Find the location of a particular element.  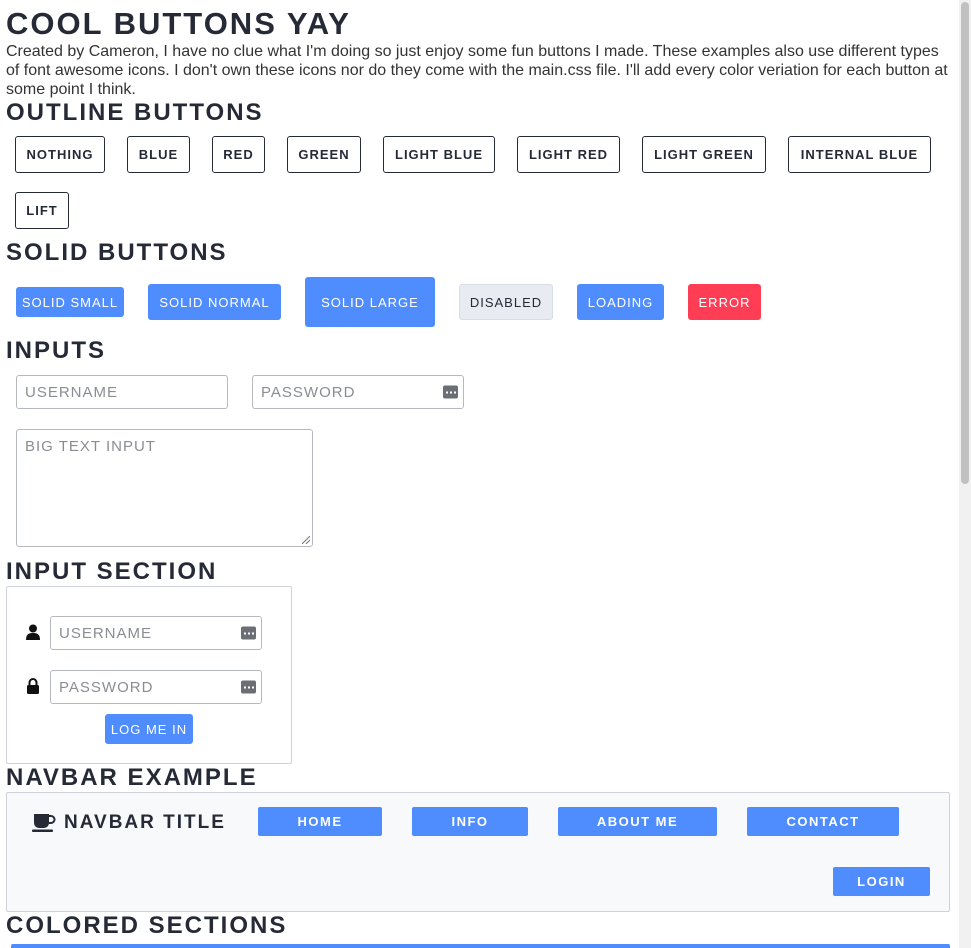

scrollbar-thumb is located at coordinates (965, 243).